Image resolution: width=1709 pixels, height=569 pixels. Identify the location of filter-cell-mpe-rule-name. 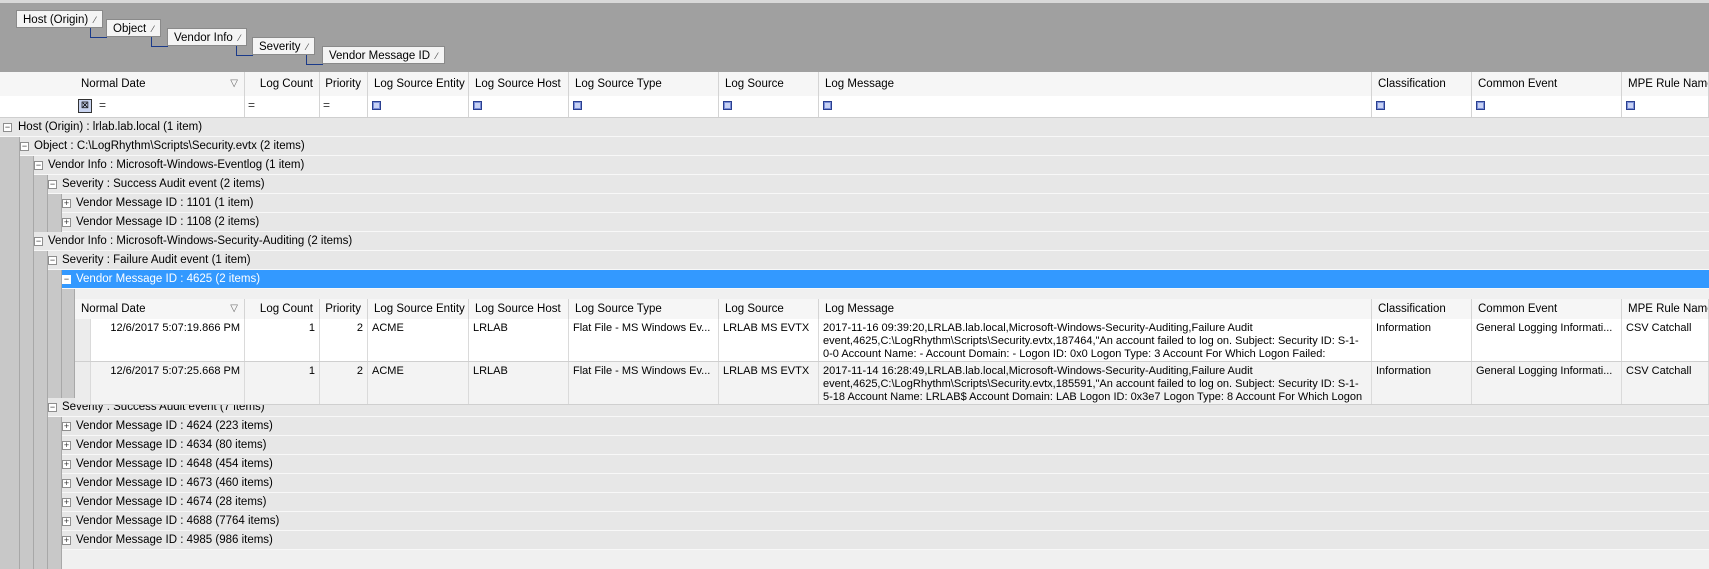
(1665, 106).